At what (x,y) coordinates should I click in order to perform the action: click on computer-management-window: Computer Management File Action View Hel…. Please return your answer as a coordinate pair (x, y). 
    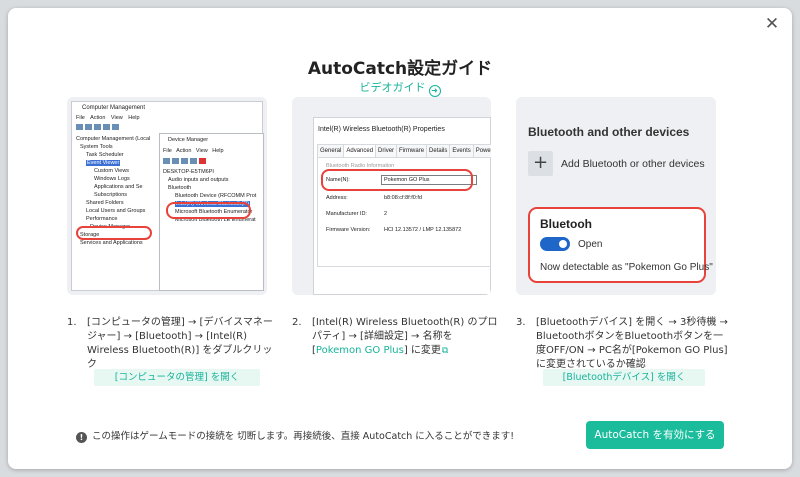
    Looking at the image, I should click on (167, 196).